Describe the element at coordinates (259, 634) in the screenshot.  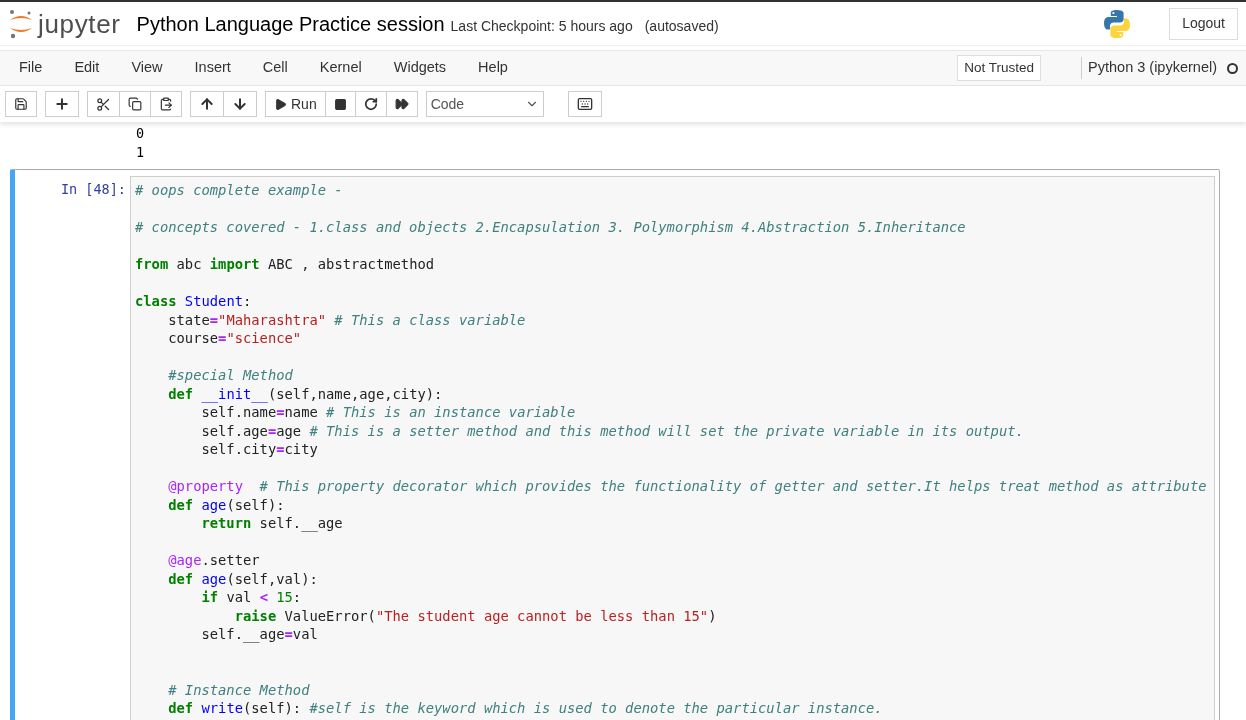
I see `code-line: self.__age=val` at that location.